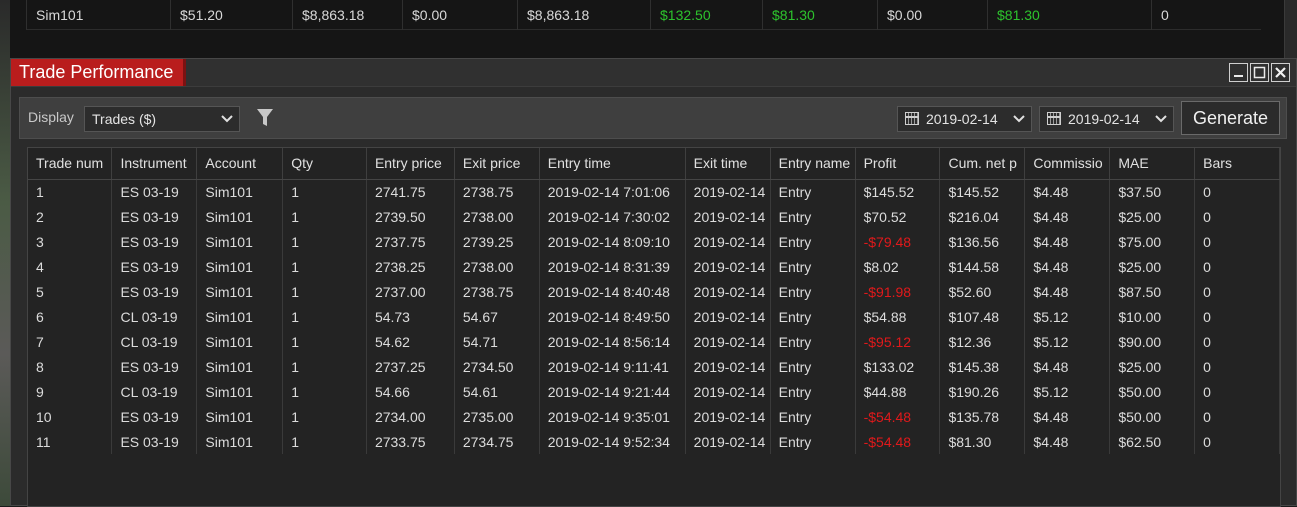 This screenshot has width=1297, height=507. Describe the element at coordinates (982, 341) in the screenshot. I see `table-cell: $12.36` at that location.